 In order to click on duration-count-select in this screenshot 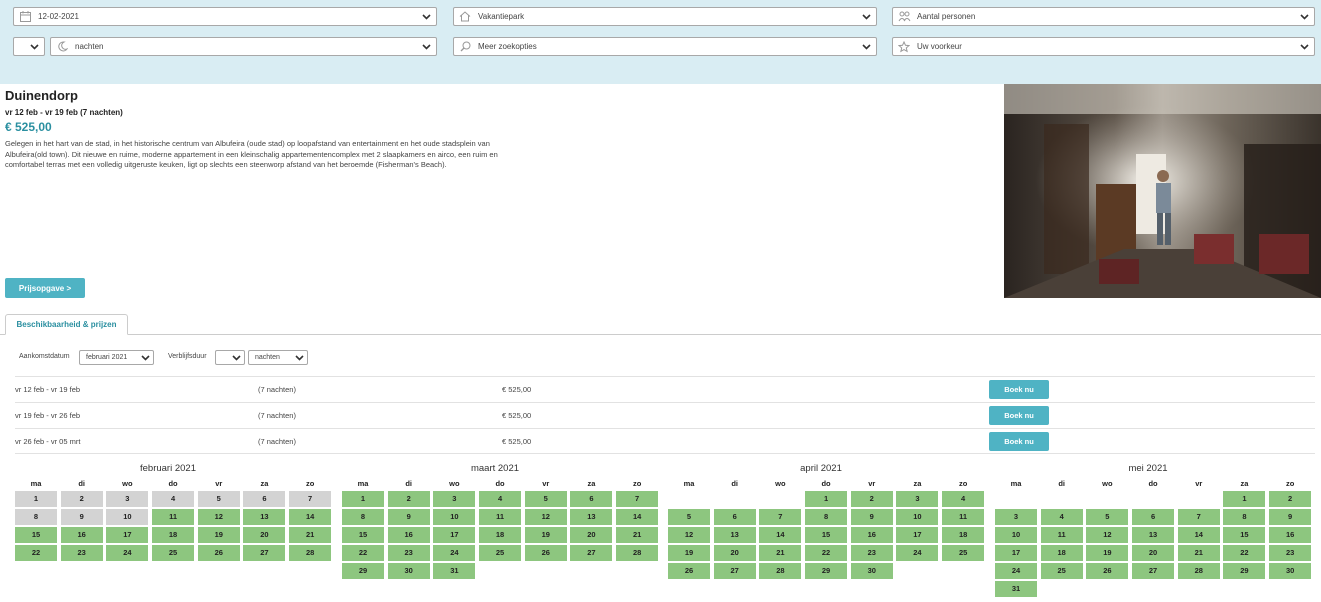, I will do `click(230, 357)`.